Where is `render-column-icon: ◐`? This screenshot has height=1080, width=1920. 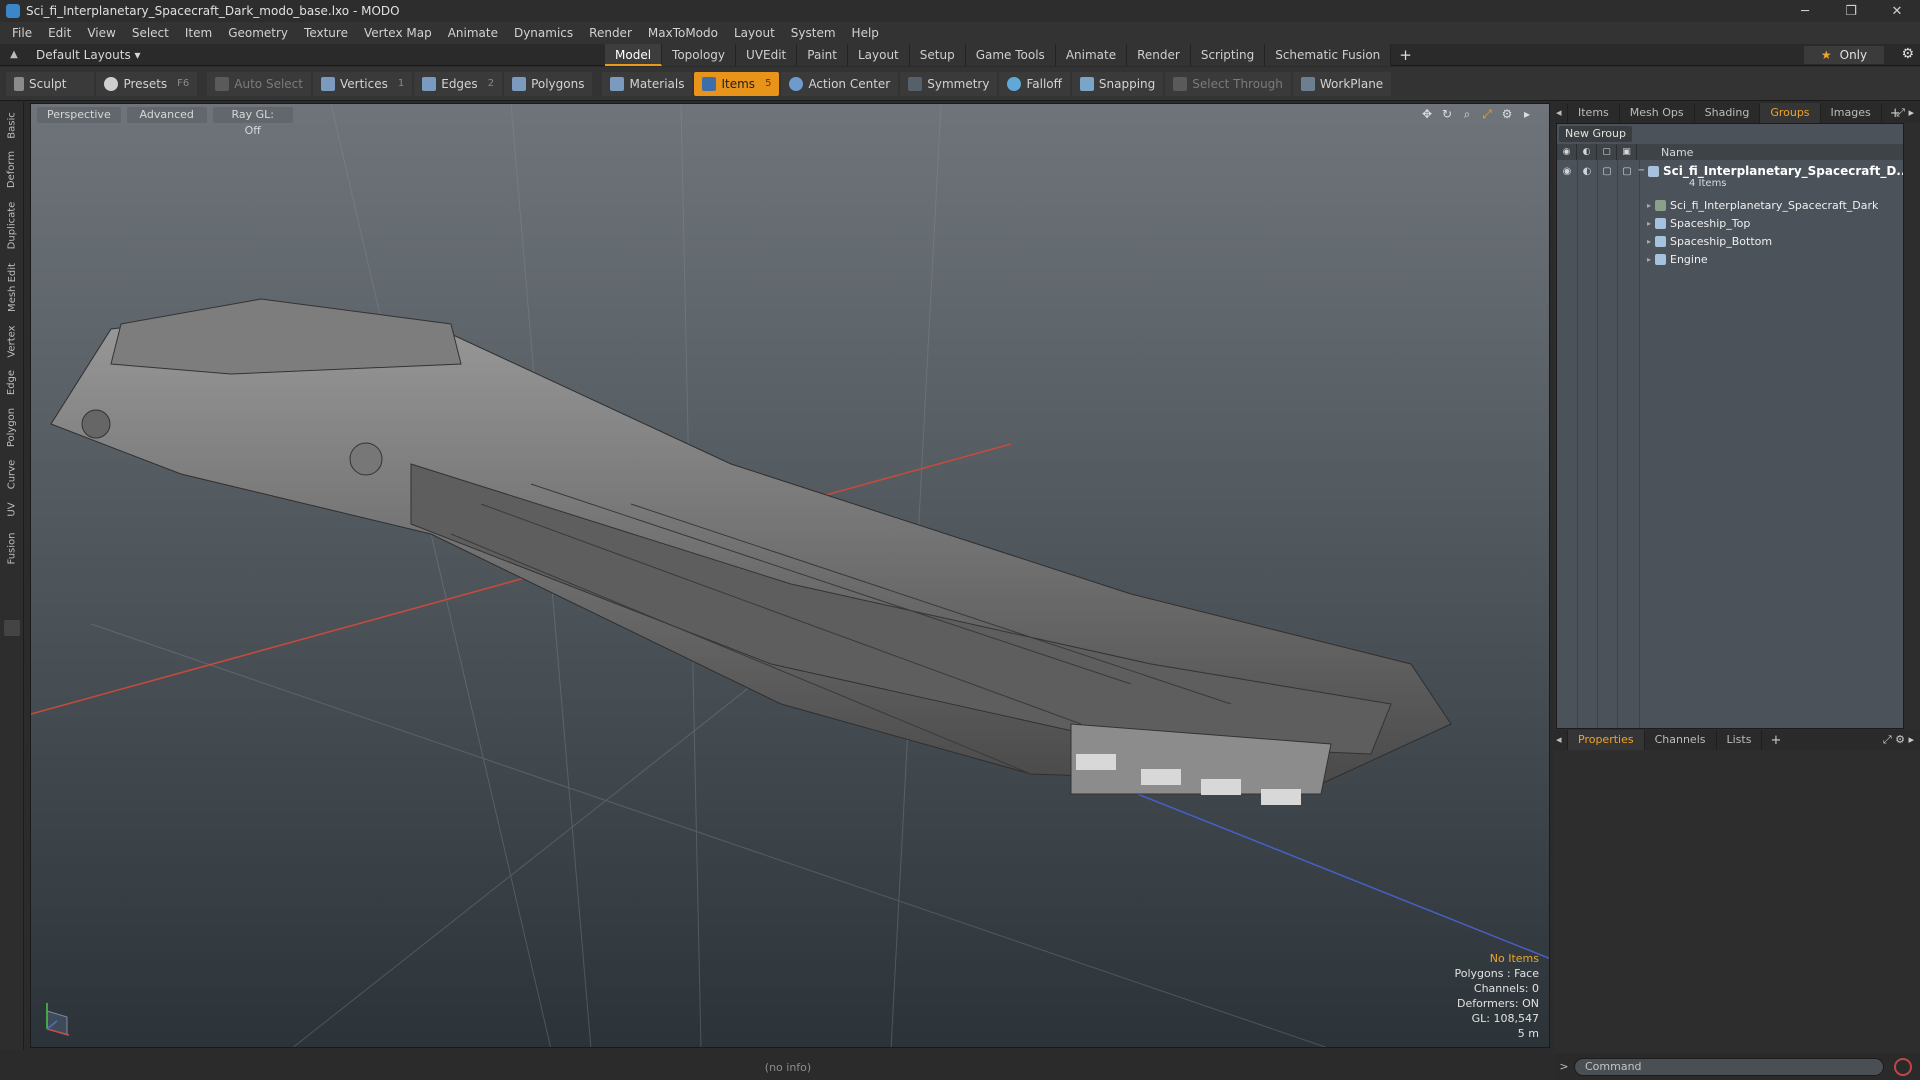
render-column-icon: ◐ is located at coordinates (1587, 152).